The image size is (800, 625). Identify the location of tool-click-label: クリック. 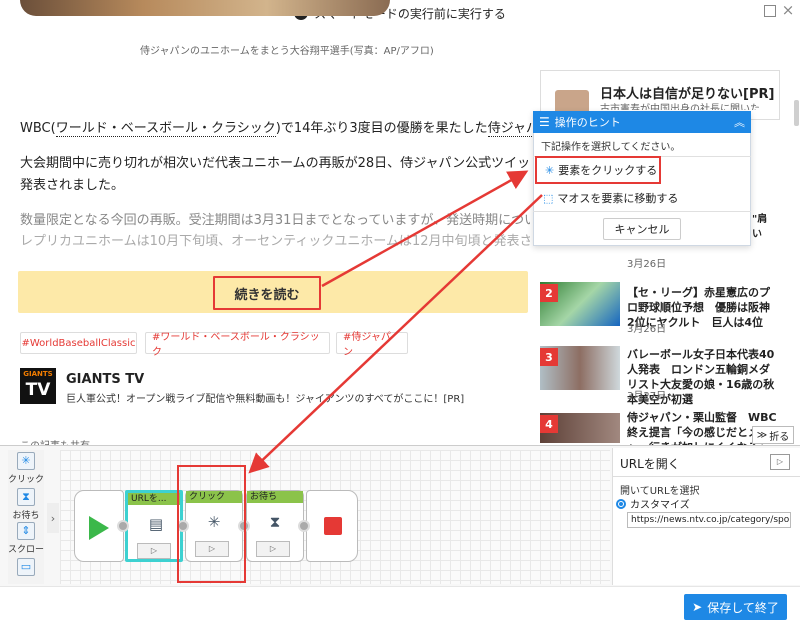
(26, 480).